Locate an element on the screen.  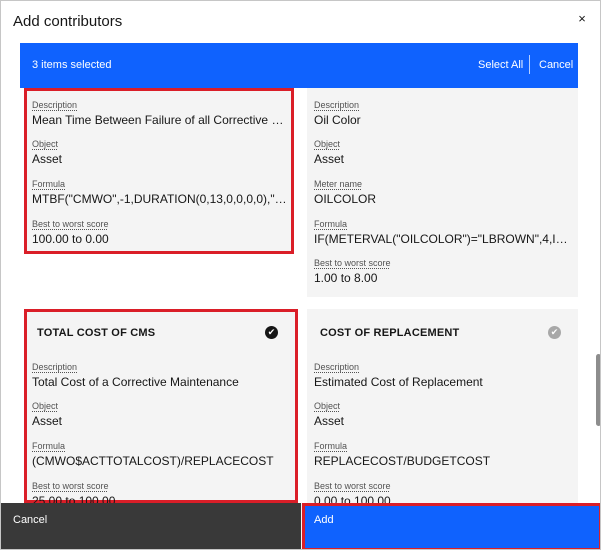
field-value-formula: REPLACECOST/BUDGETCOST is located at coordinates (402, 461).